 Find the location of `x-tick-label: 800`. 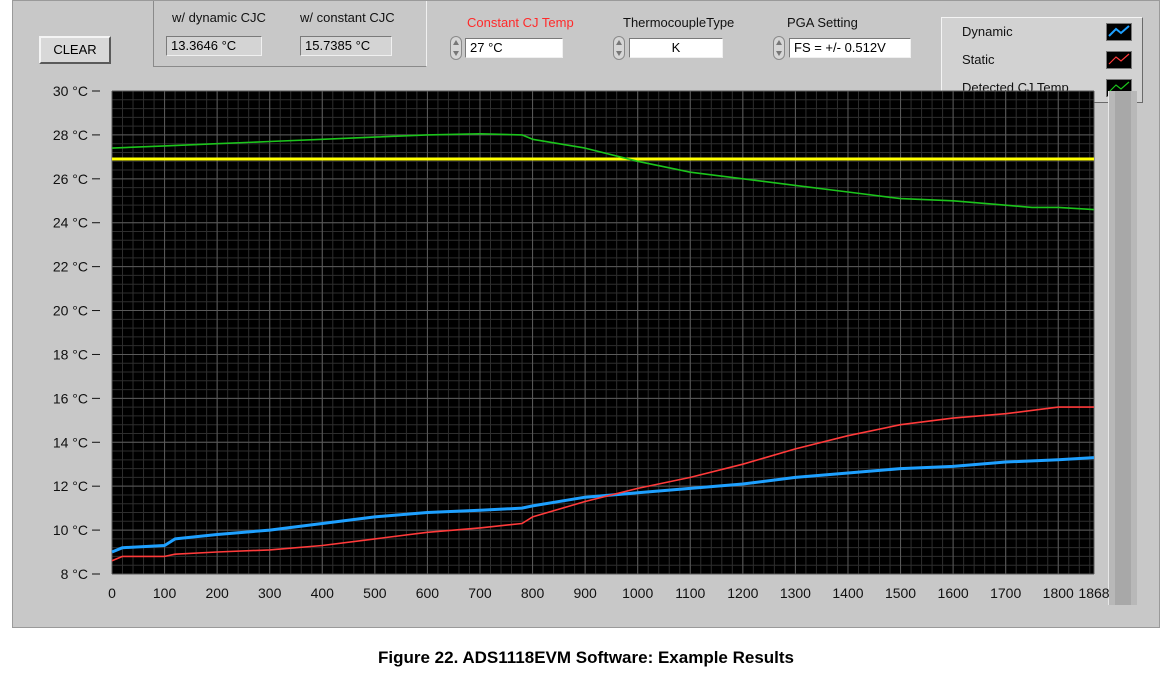

x-tick-label: 800 is located at coordinates (533, 593).